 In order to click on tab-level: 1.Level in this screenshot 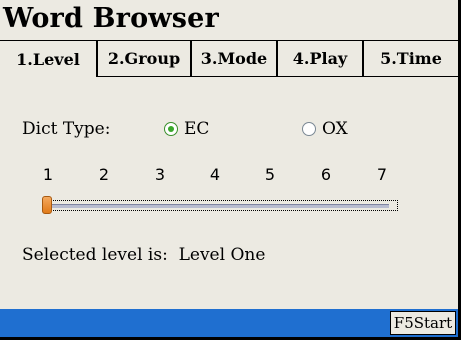, I will do `click(49, 59)`.